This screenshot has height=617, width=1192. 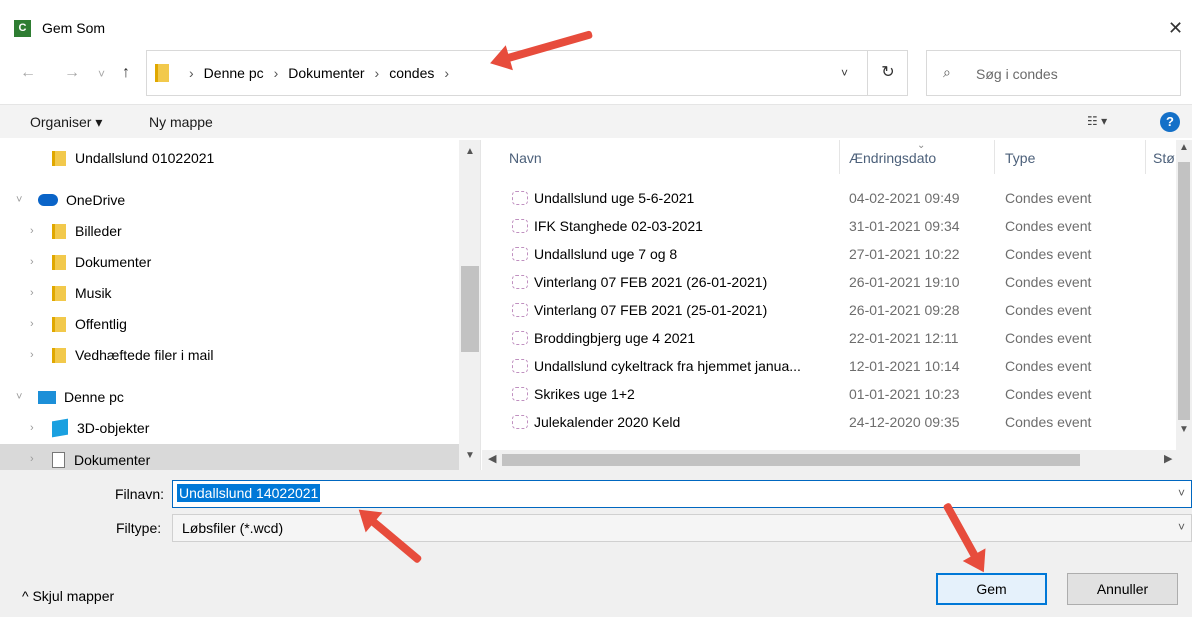 I want to click on forward-arrow-icon: →, so click(x=72, y=73).